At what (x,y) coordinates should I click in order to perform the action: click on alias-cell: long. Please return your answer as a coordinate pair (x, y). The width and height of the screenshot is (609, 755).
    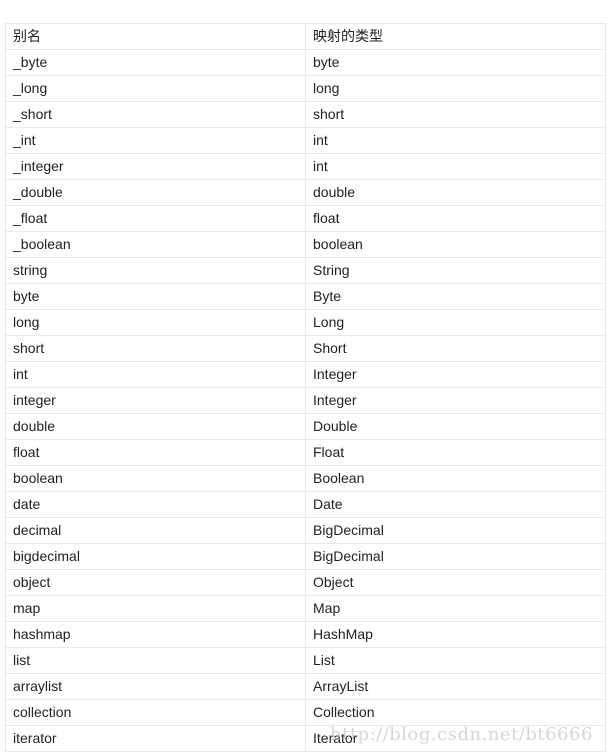
    Looking at the image, I should click on (155, 322).